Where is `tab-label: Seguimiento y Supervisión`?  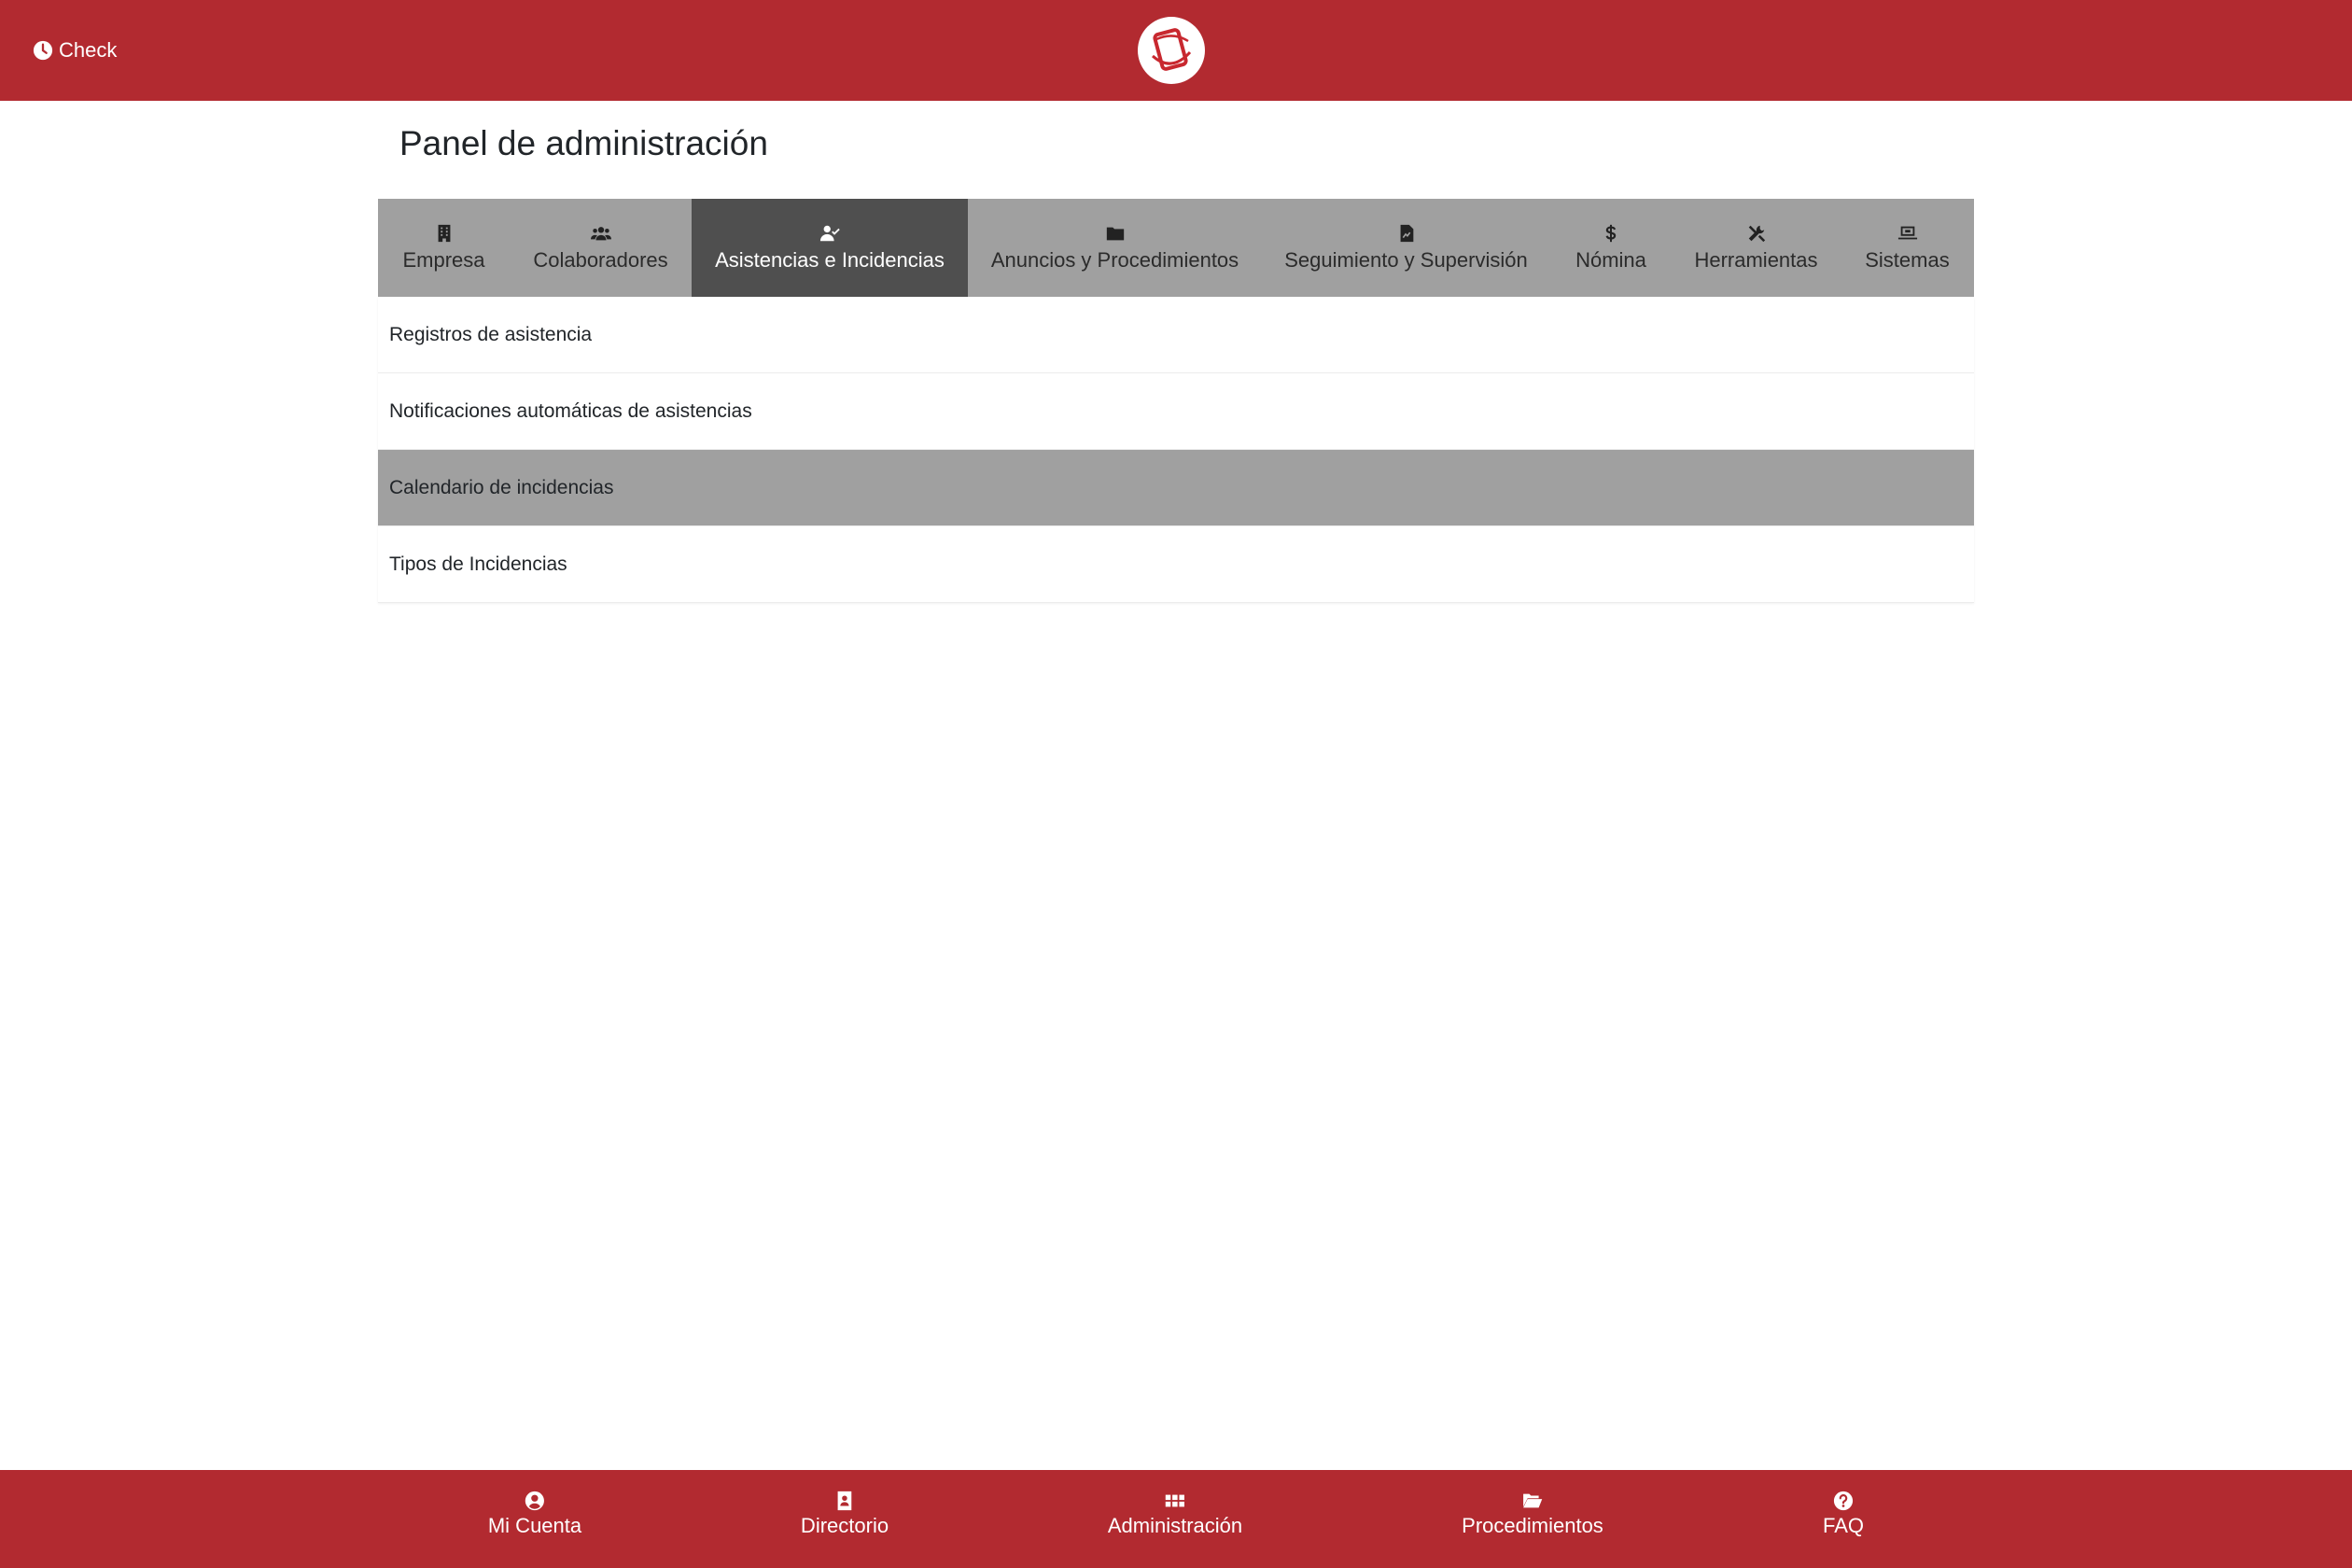
tab-label: Seguimiento y Supervisión is located at coordinates (1406, 259).